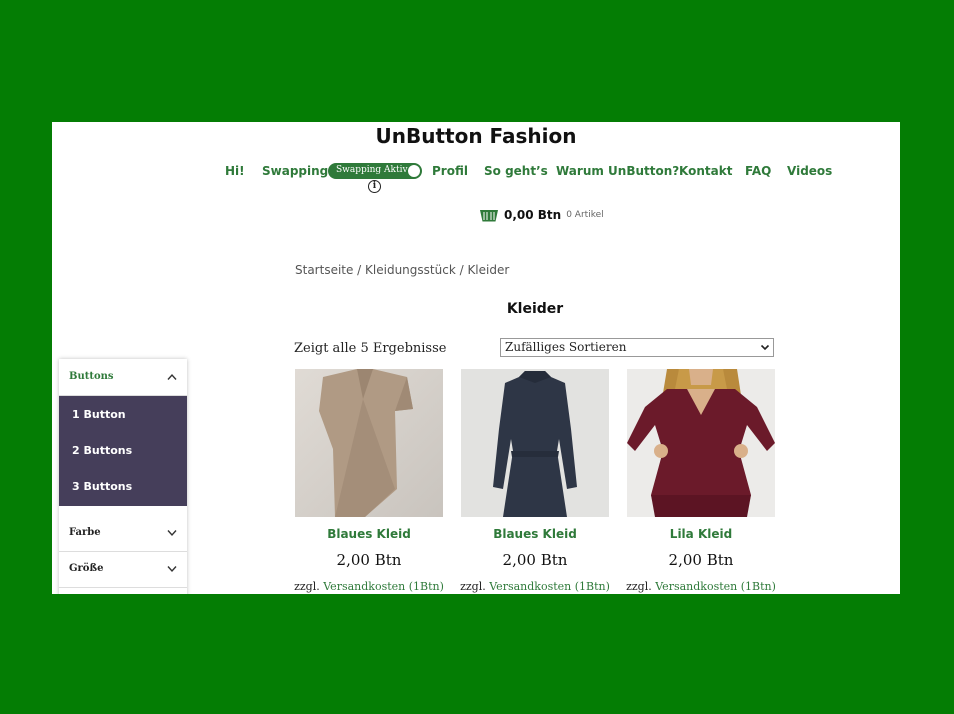 The width and height of the screenshot is (954, 714). I want to click on sort-selected-value: Zufälliges Sortieren, so click(566, 347).